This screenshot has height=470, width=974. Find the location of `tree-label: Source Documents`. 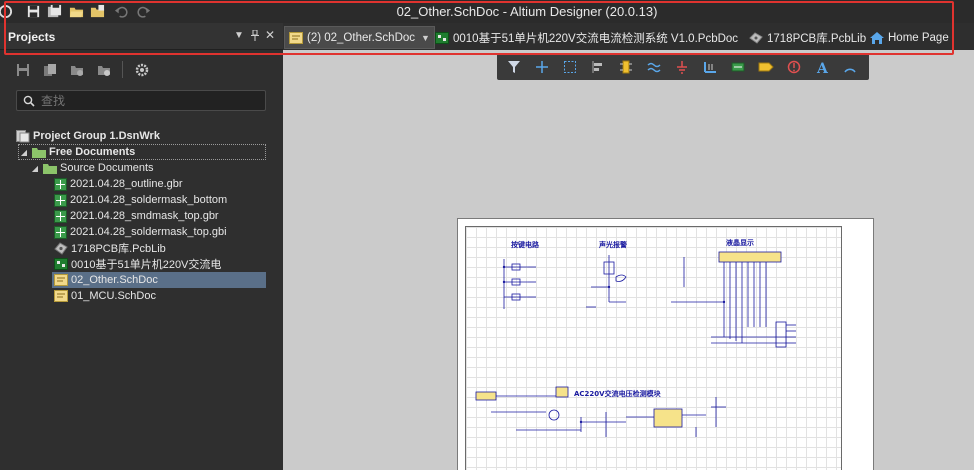

tree-label: Source Documents is located at coordinates (107, 168).